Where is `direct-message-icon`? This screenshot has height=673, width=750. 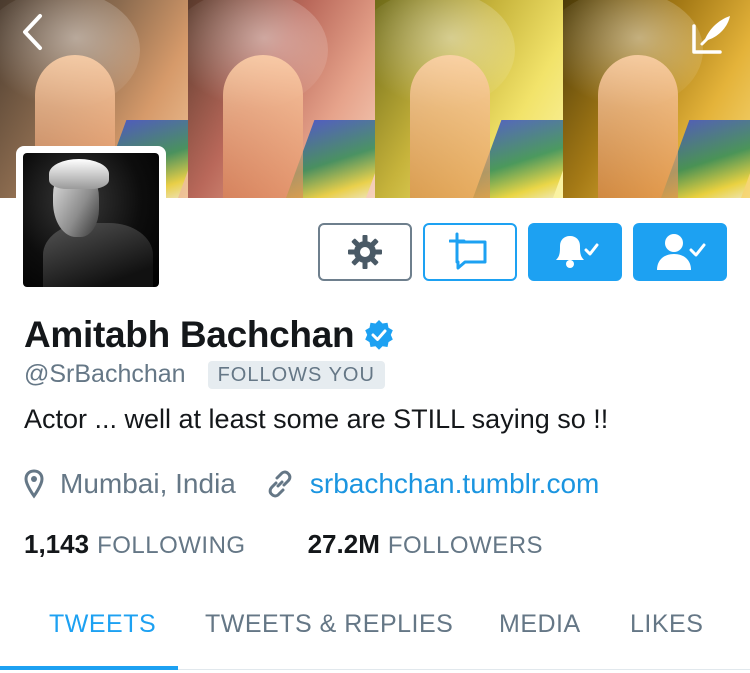
direct-message-icon is located at coordinates (468, 251).